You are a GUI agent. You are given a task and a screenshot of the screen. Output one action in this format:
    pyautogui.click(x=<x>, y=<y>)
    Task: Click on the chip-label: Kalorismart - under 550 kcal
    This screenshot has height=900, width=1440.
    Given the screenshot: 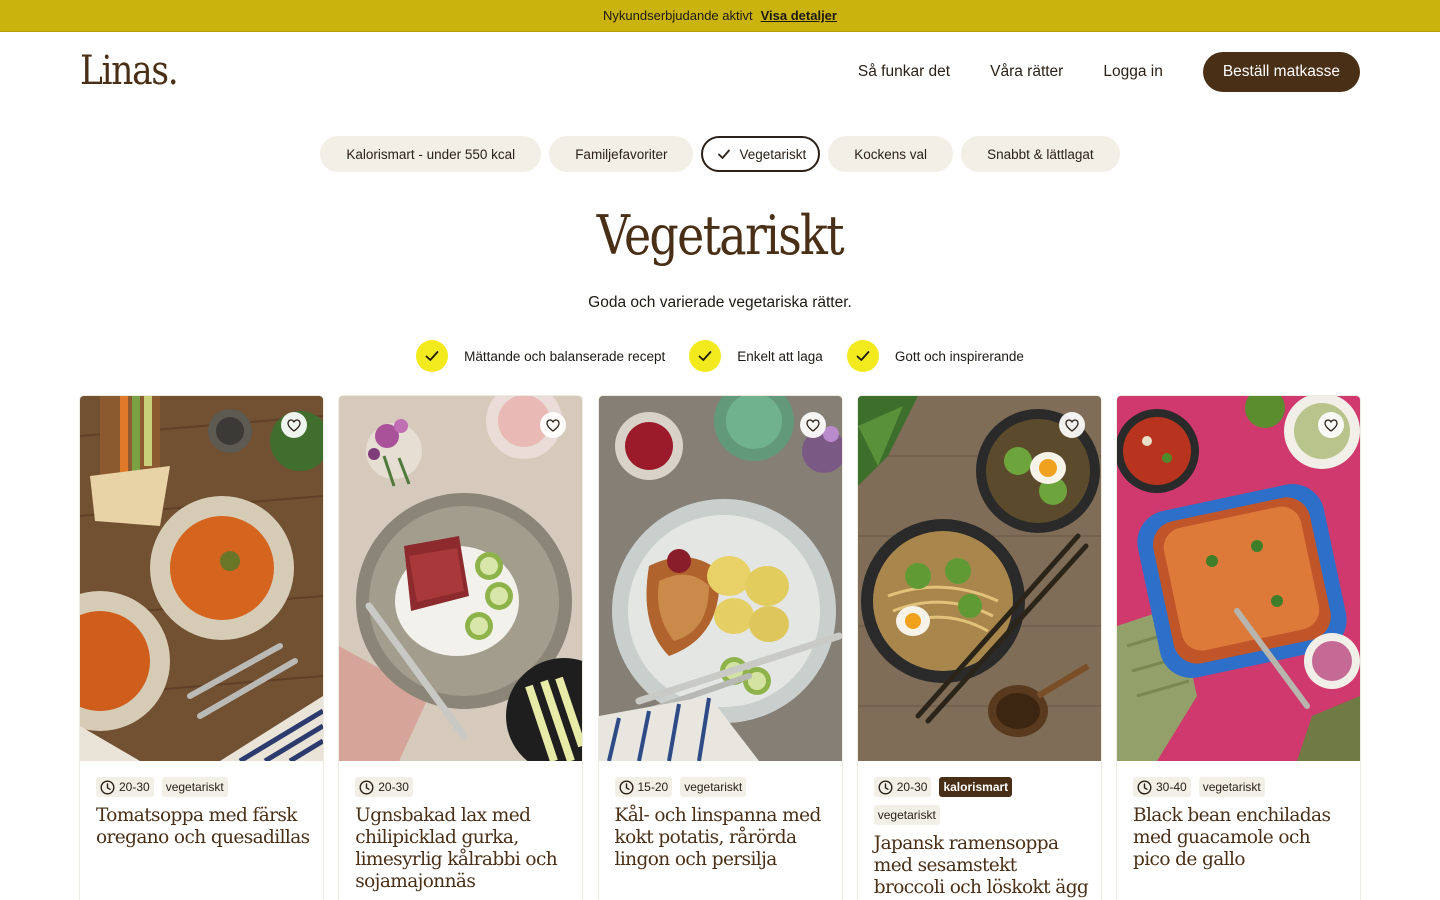 What is the action you would take?
    pyautogui.click(x=431, y=154)
    